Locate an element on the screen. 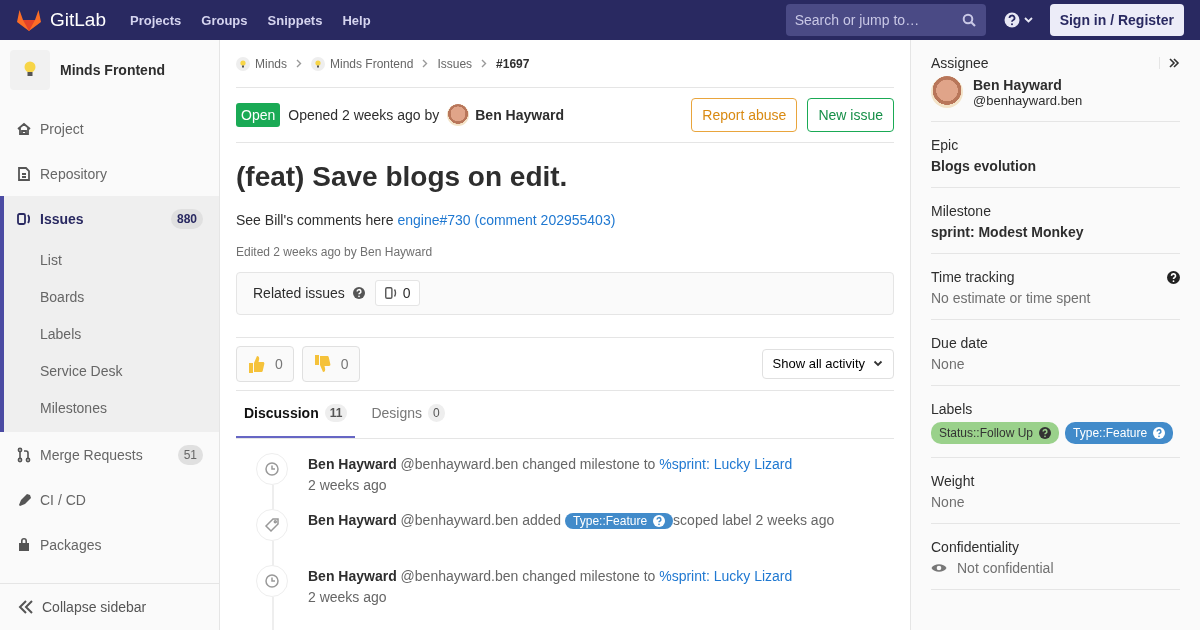 The width and height of the screenshot is (1200, 630). description-text: See Bill's comments here engine#730 (comment 202955403) is located at coordinates (426, 219).